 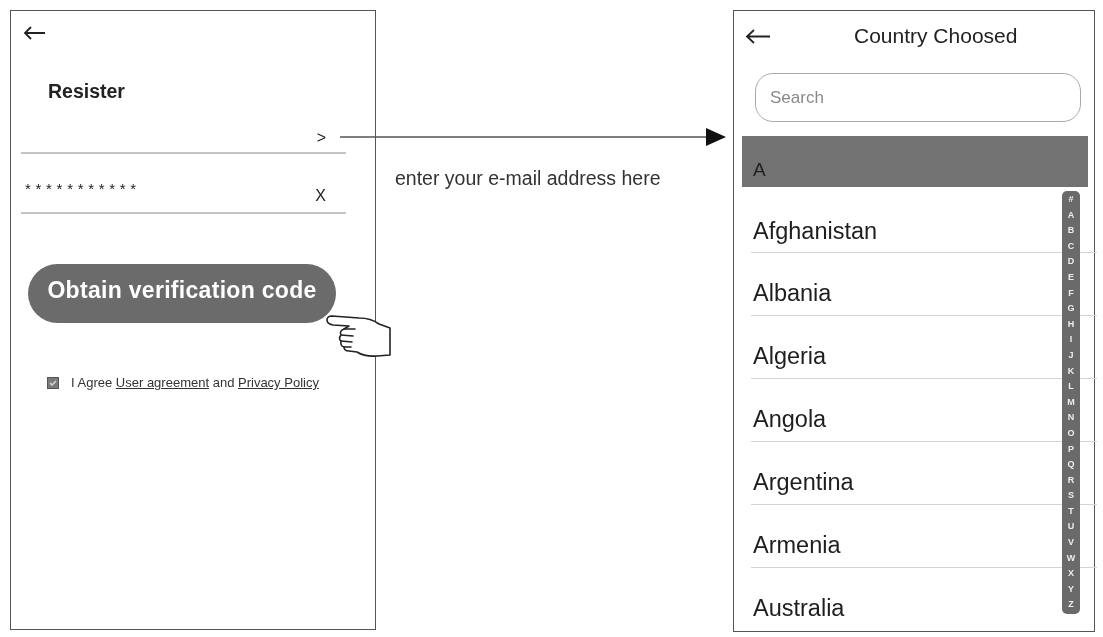 What do you see at coordinates (1071, 355) in the screenshot?
I see `index-letter: J` at bounding box center [1071, 355].